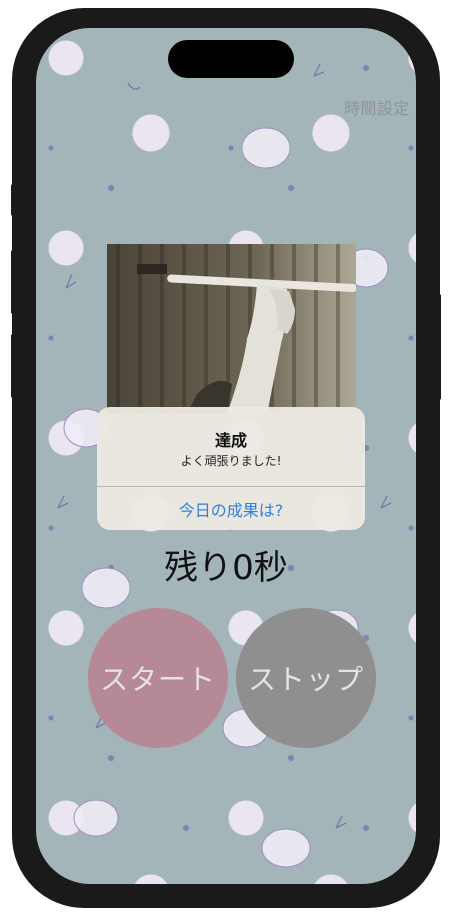 Image resolution: width=452 pixels, height=916 pixels. What do you see at coordinates (226, 568) in the screenshot?
I see `remaining-time-label: 残り0秒` at bounding box center [226, 568].